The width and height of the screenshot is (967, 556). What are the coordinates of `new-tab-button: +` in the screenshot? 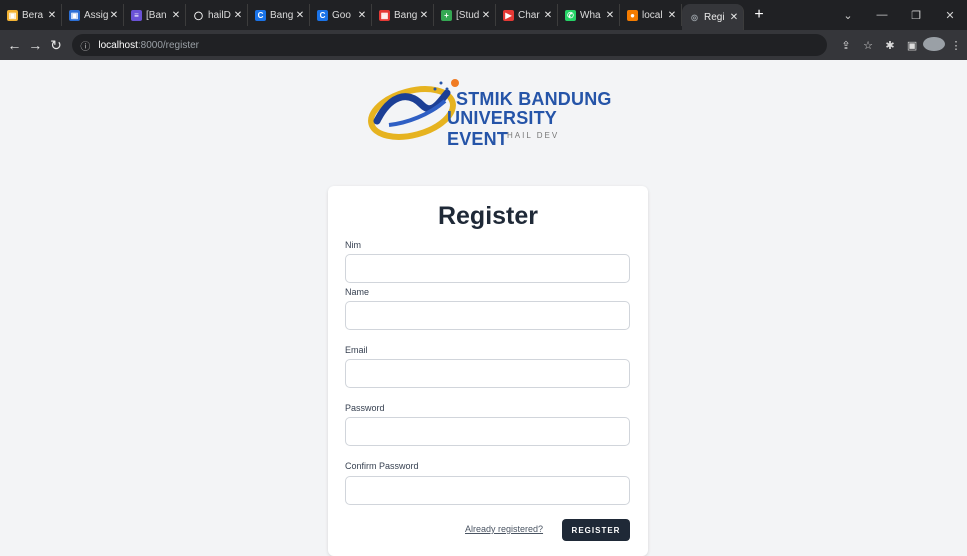 It's located at (759, 15).